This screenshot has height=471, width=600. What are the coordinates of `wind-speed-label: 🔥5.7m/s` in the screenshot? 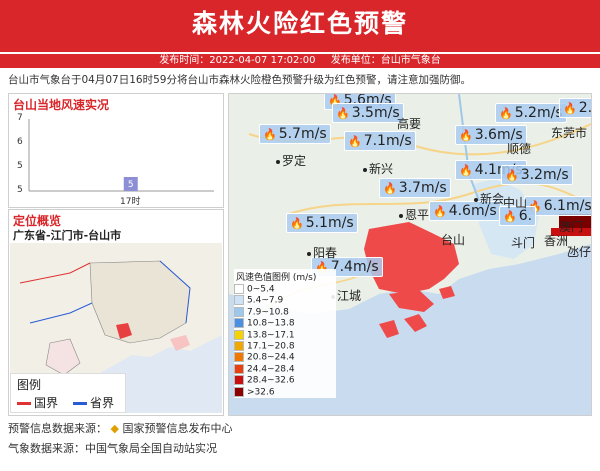 It's located at (295, 134).